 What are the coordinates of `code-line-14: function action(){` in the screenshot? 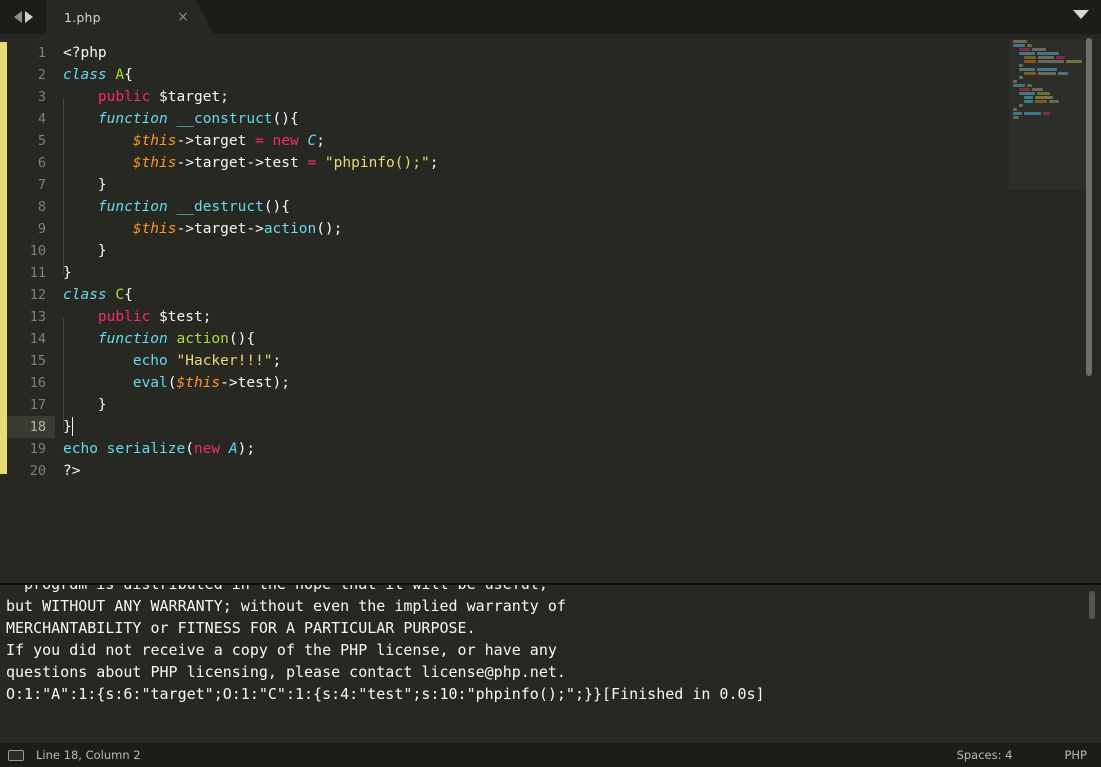 It's located at (582, 345).